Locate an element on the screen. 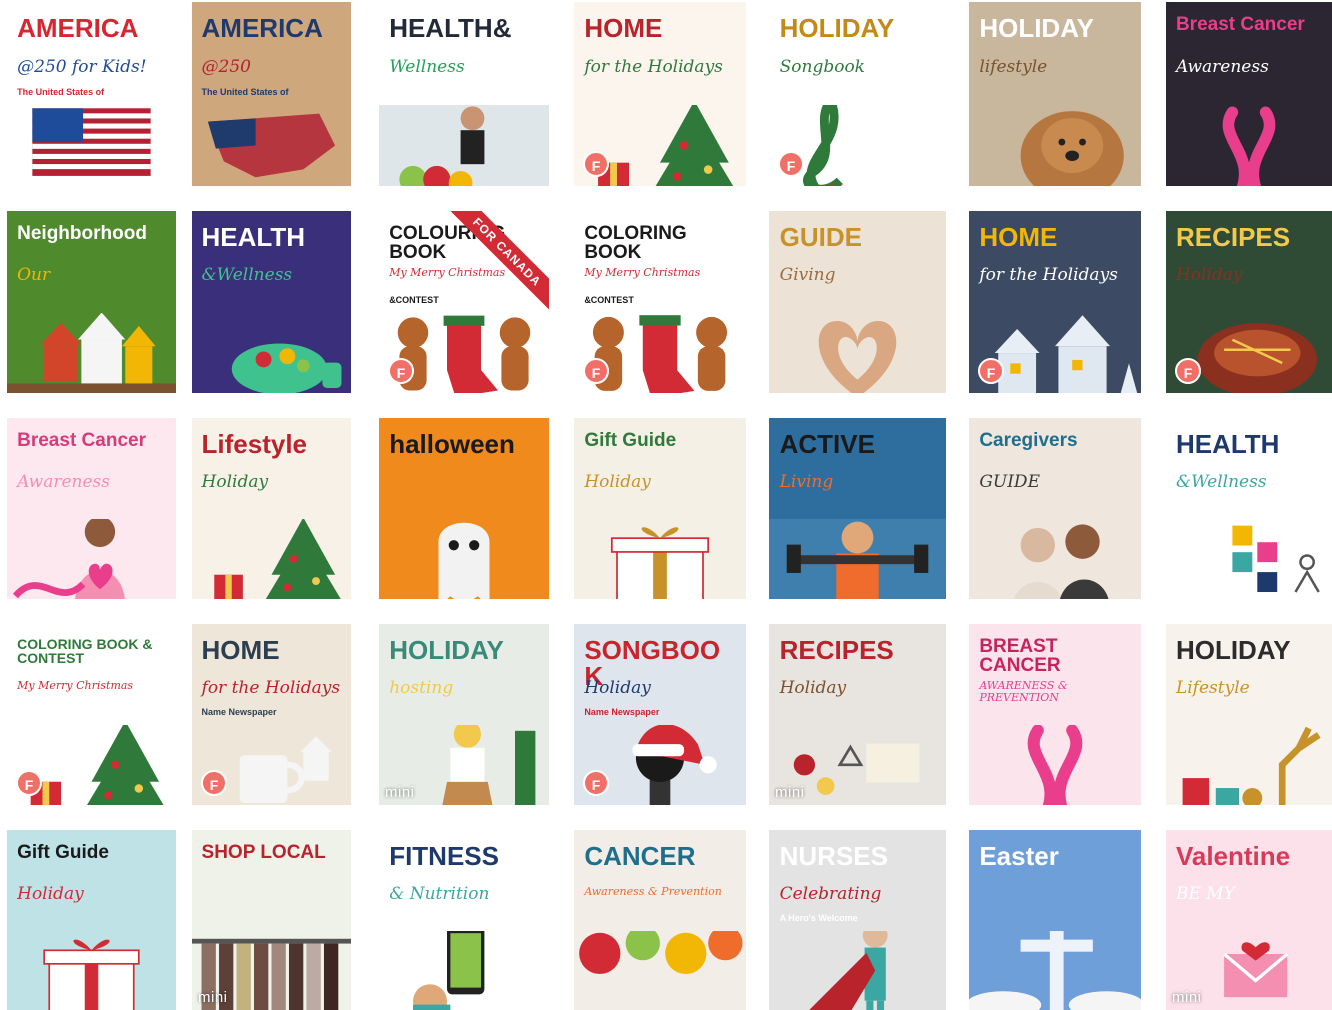 The height and width of the screenshot is (1010, 1332). houses-icon is located at coordinates (91, 352).